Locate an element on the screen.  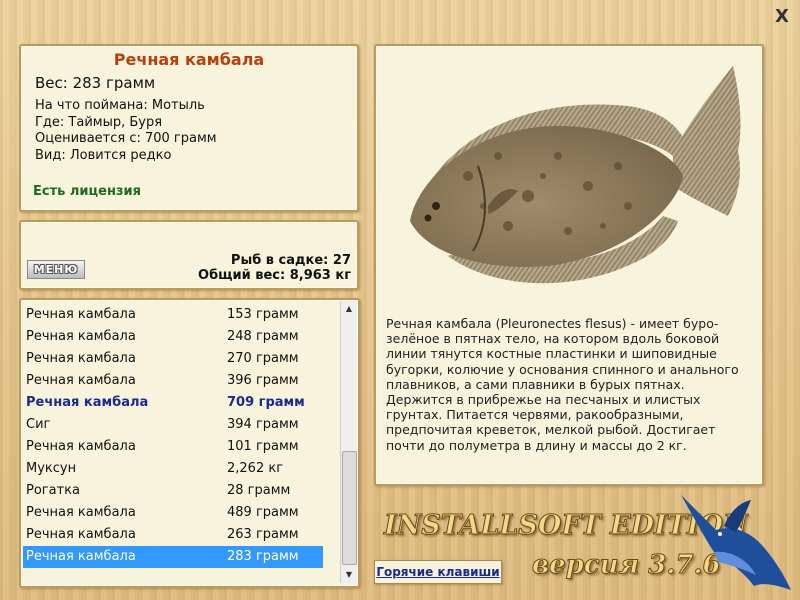
fish-count: Рыб в садке: 27 is located at coordinates (290, 260).